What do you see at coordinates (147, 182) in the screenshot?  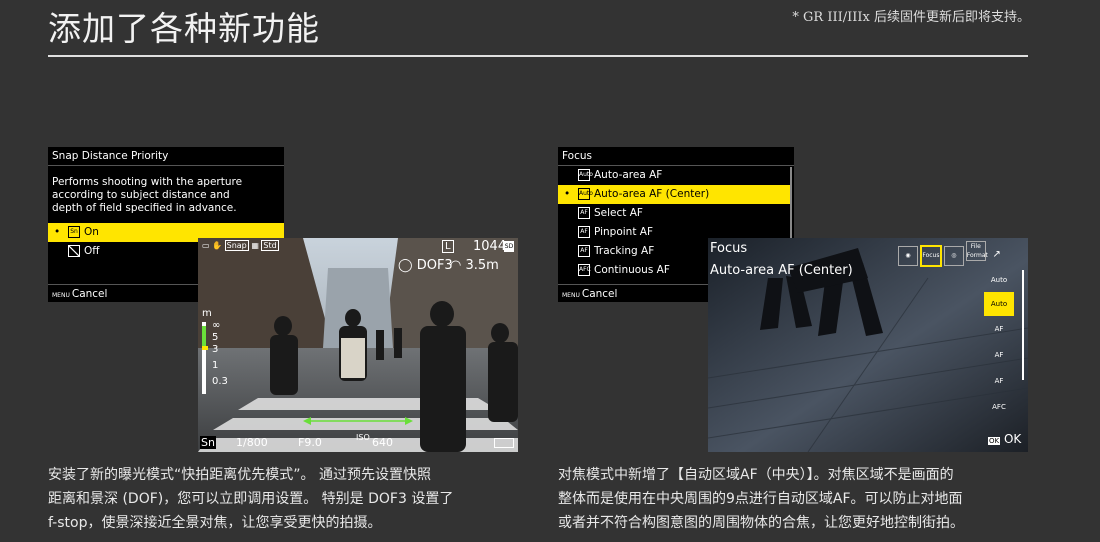 I see `description-line: Performs shooting with the aperture` at bounding box center [147, 182].